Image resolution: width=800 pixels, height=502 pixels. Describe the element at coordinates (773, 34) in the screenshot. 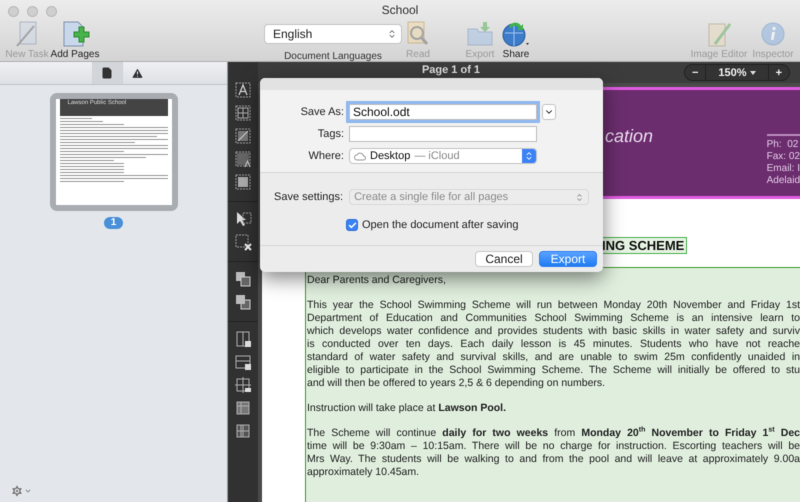

I see `info-icon` at that location.